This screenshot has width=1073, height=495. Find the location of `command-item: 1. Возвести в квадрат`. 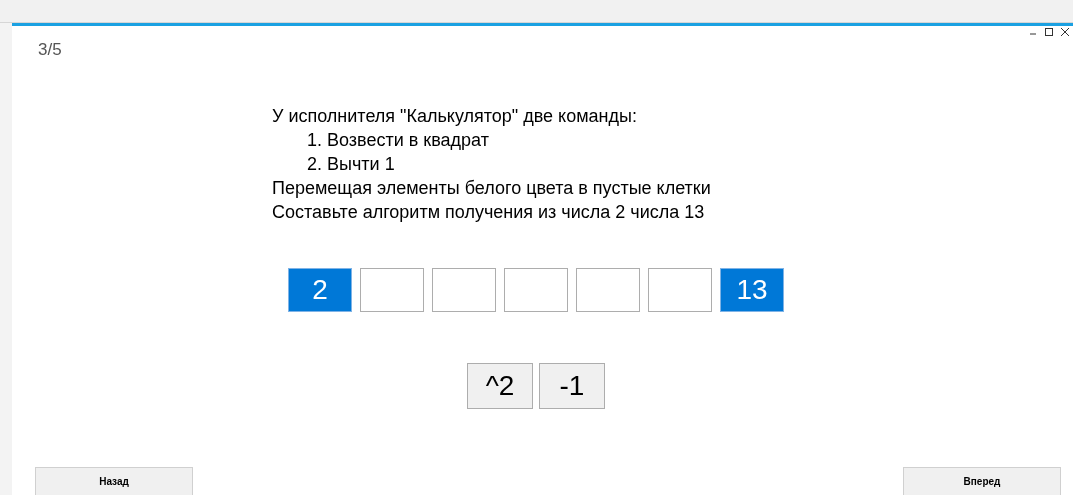

command-item: 1. Возвести в квадрат is located at coordinates (398, 140).